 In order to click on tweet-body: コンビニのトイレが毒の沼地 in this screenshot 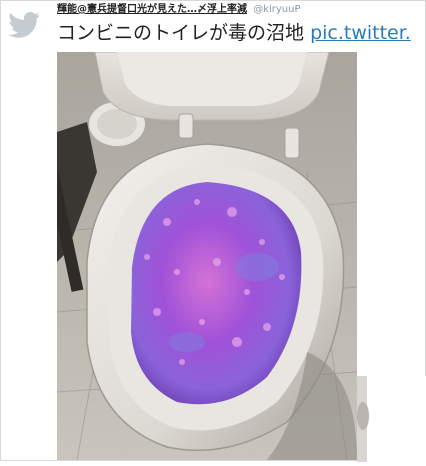, I will do `click(181, 33)`.